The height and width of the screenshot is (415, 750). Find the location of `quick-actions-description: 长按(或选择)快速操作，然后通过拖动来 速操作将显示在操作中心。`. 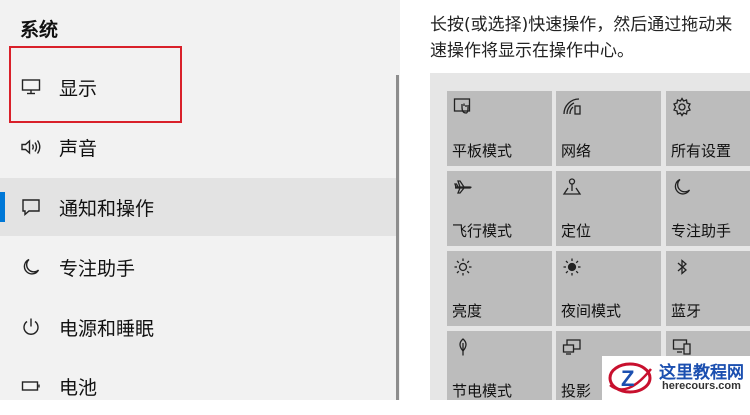

quick-actions-description: 长按(或选择)快速操作，然后通过拖动来 速操作将显示在操作中心。 is located at coordinates (590, 38).